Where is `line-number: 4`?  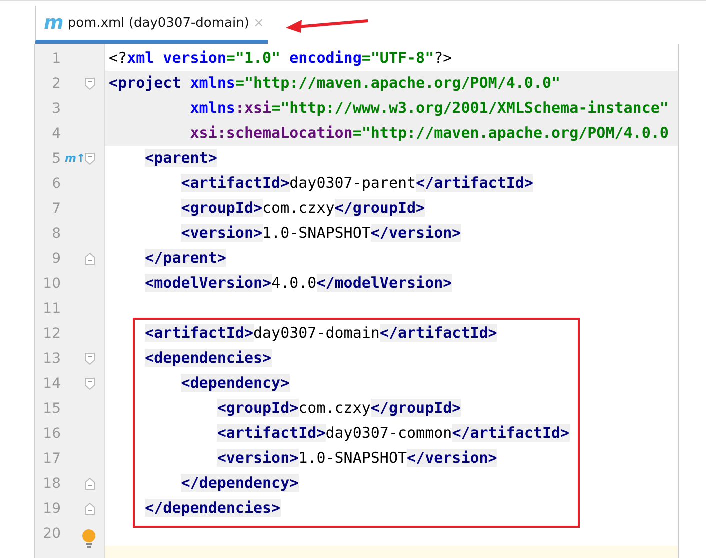 line-number: 4 is located at coordinates (56, 134).